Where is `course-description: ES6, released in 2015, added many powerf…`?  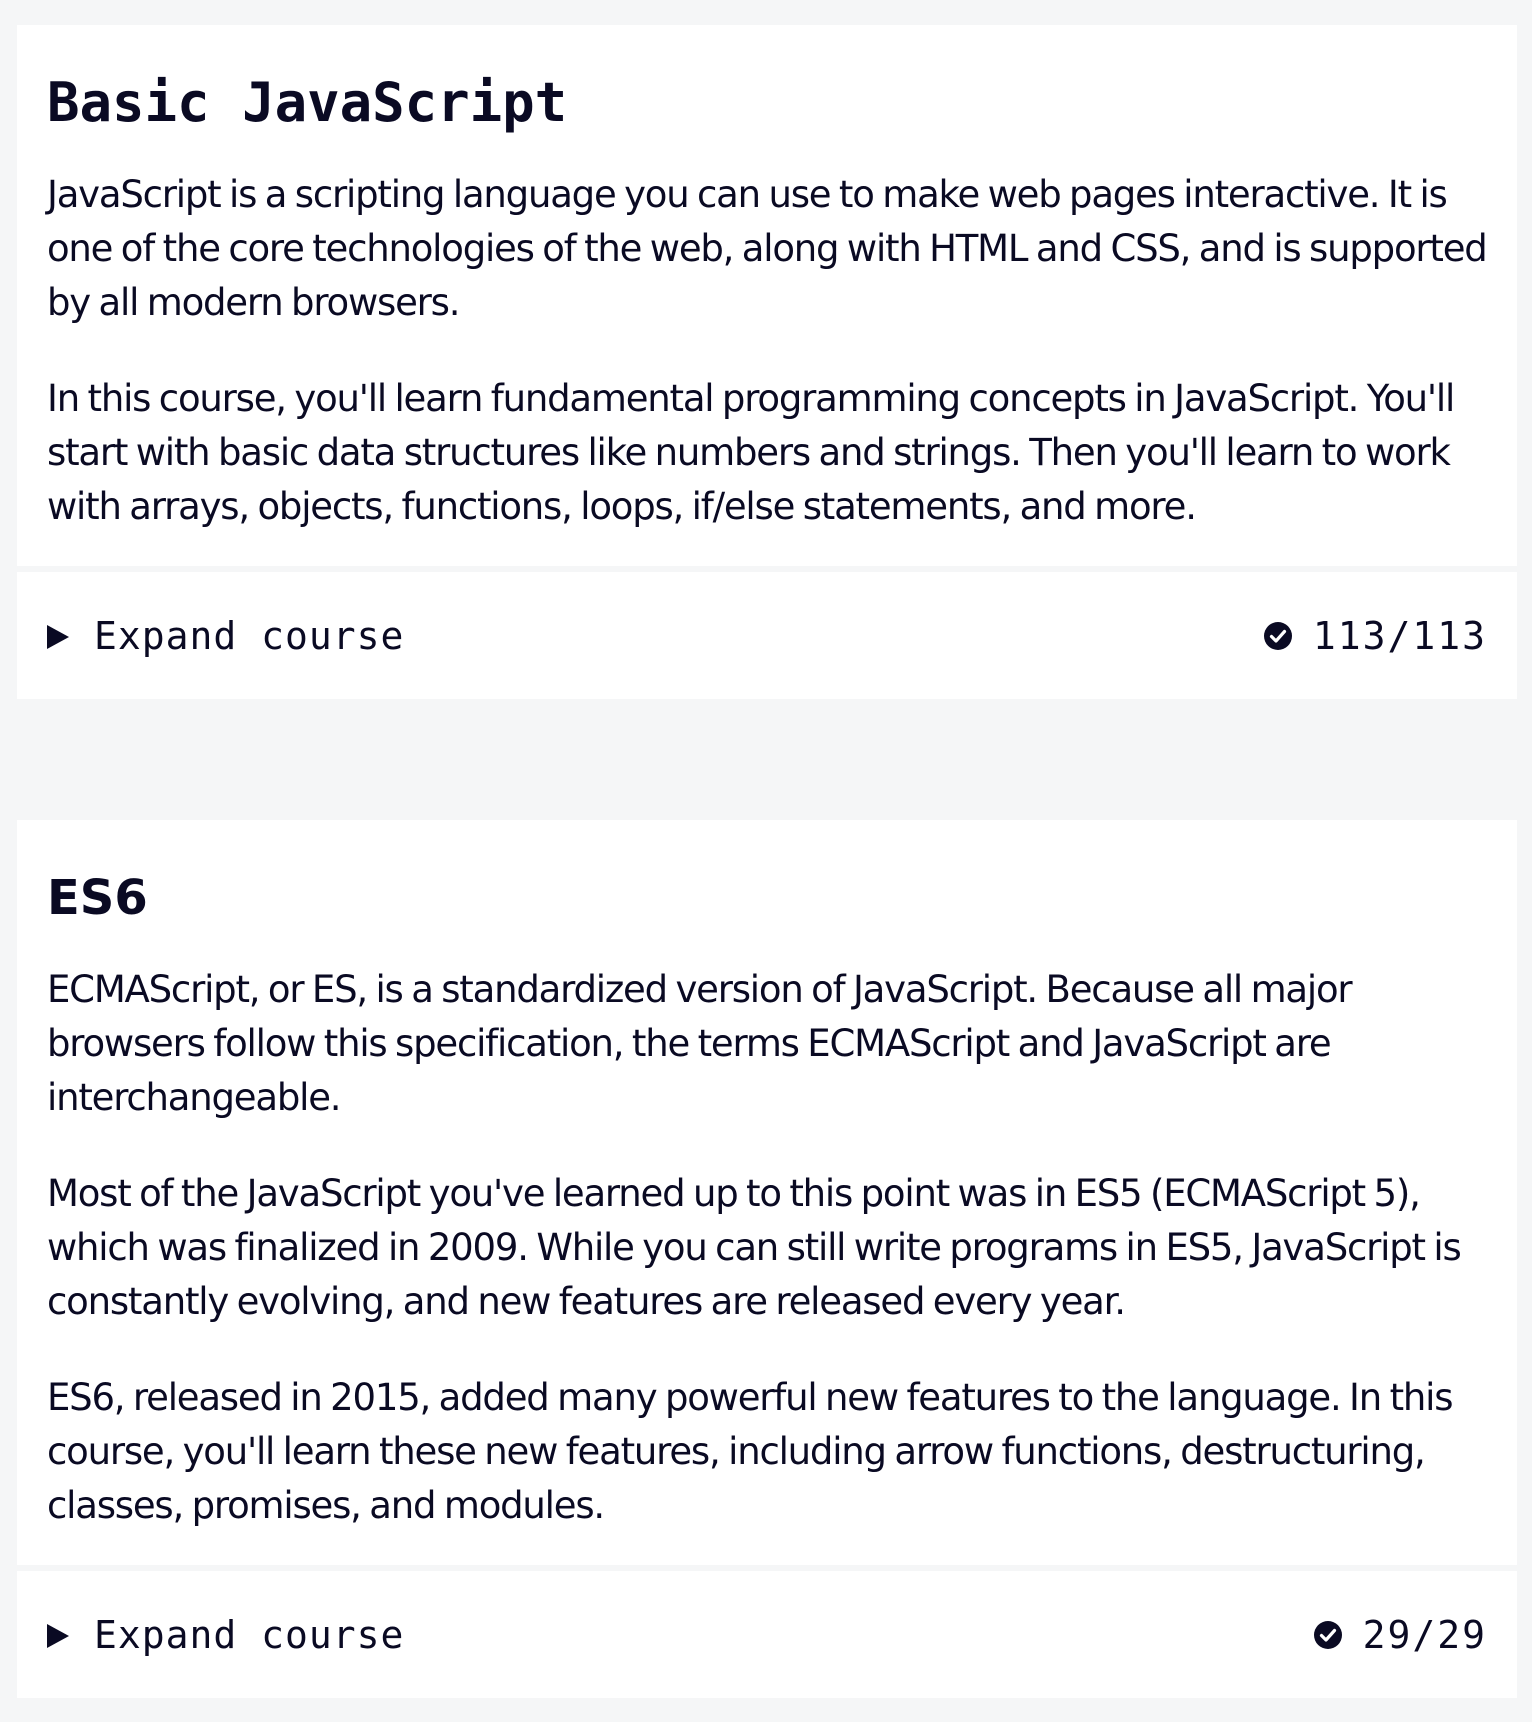
course-description: ES6, released in 2015, added many powerf… is located at coordinates (750, 1451).